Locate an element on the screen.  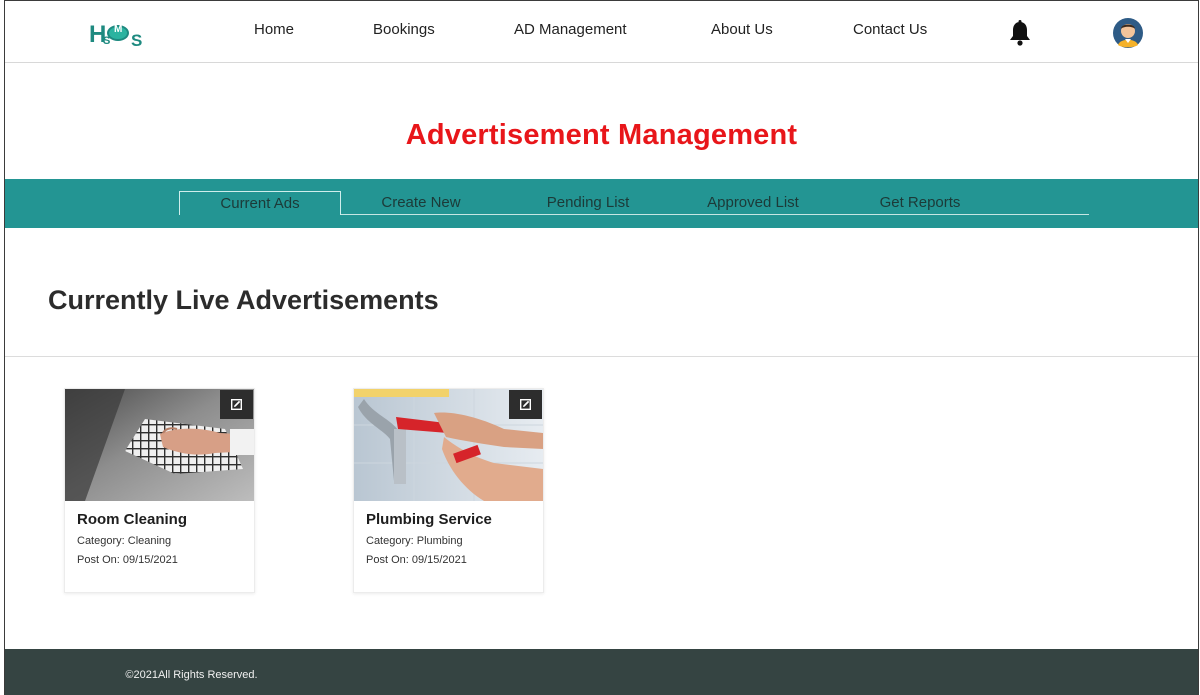
section-title: Currently Live Advertisements is located at coordinates (243, 300).